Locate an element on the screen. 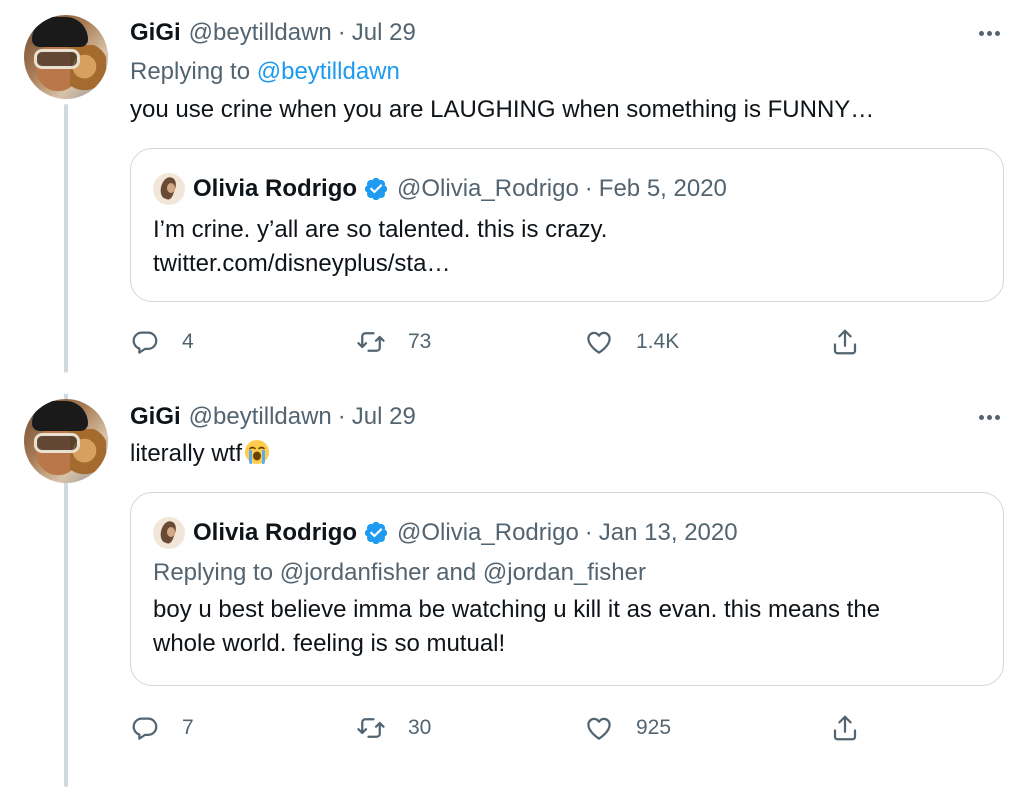 This screenshot has width=1024, height=787. reply-button: 4 is located at coordinates (162, 342).